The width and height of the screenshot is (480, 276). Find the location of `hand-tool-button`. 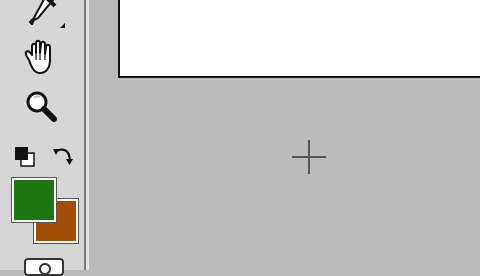

hand-tool-button is located at coordinates (41, 58).